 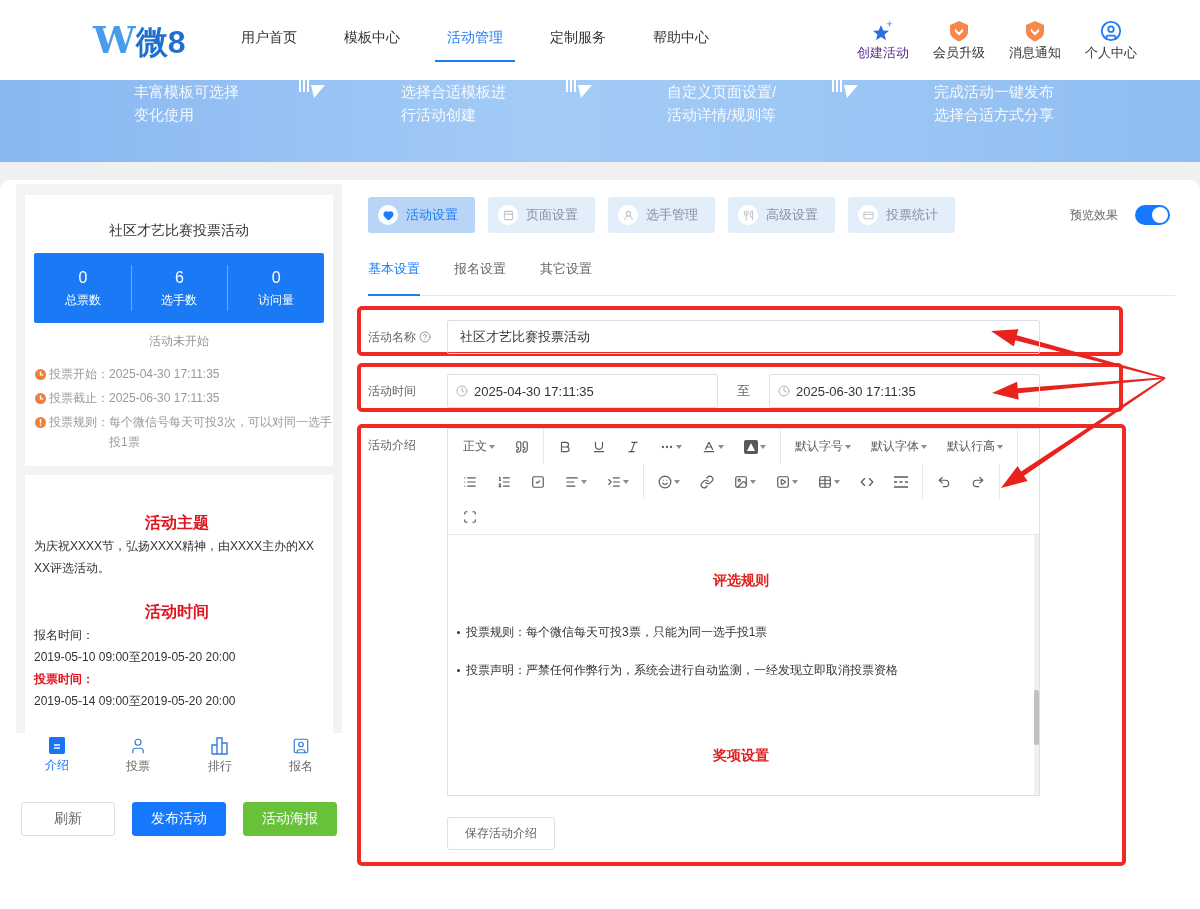 I want to click on header-action-link: 个人中心, so click(x=1111, y=40).